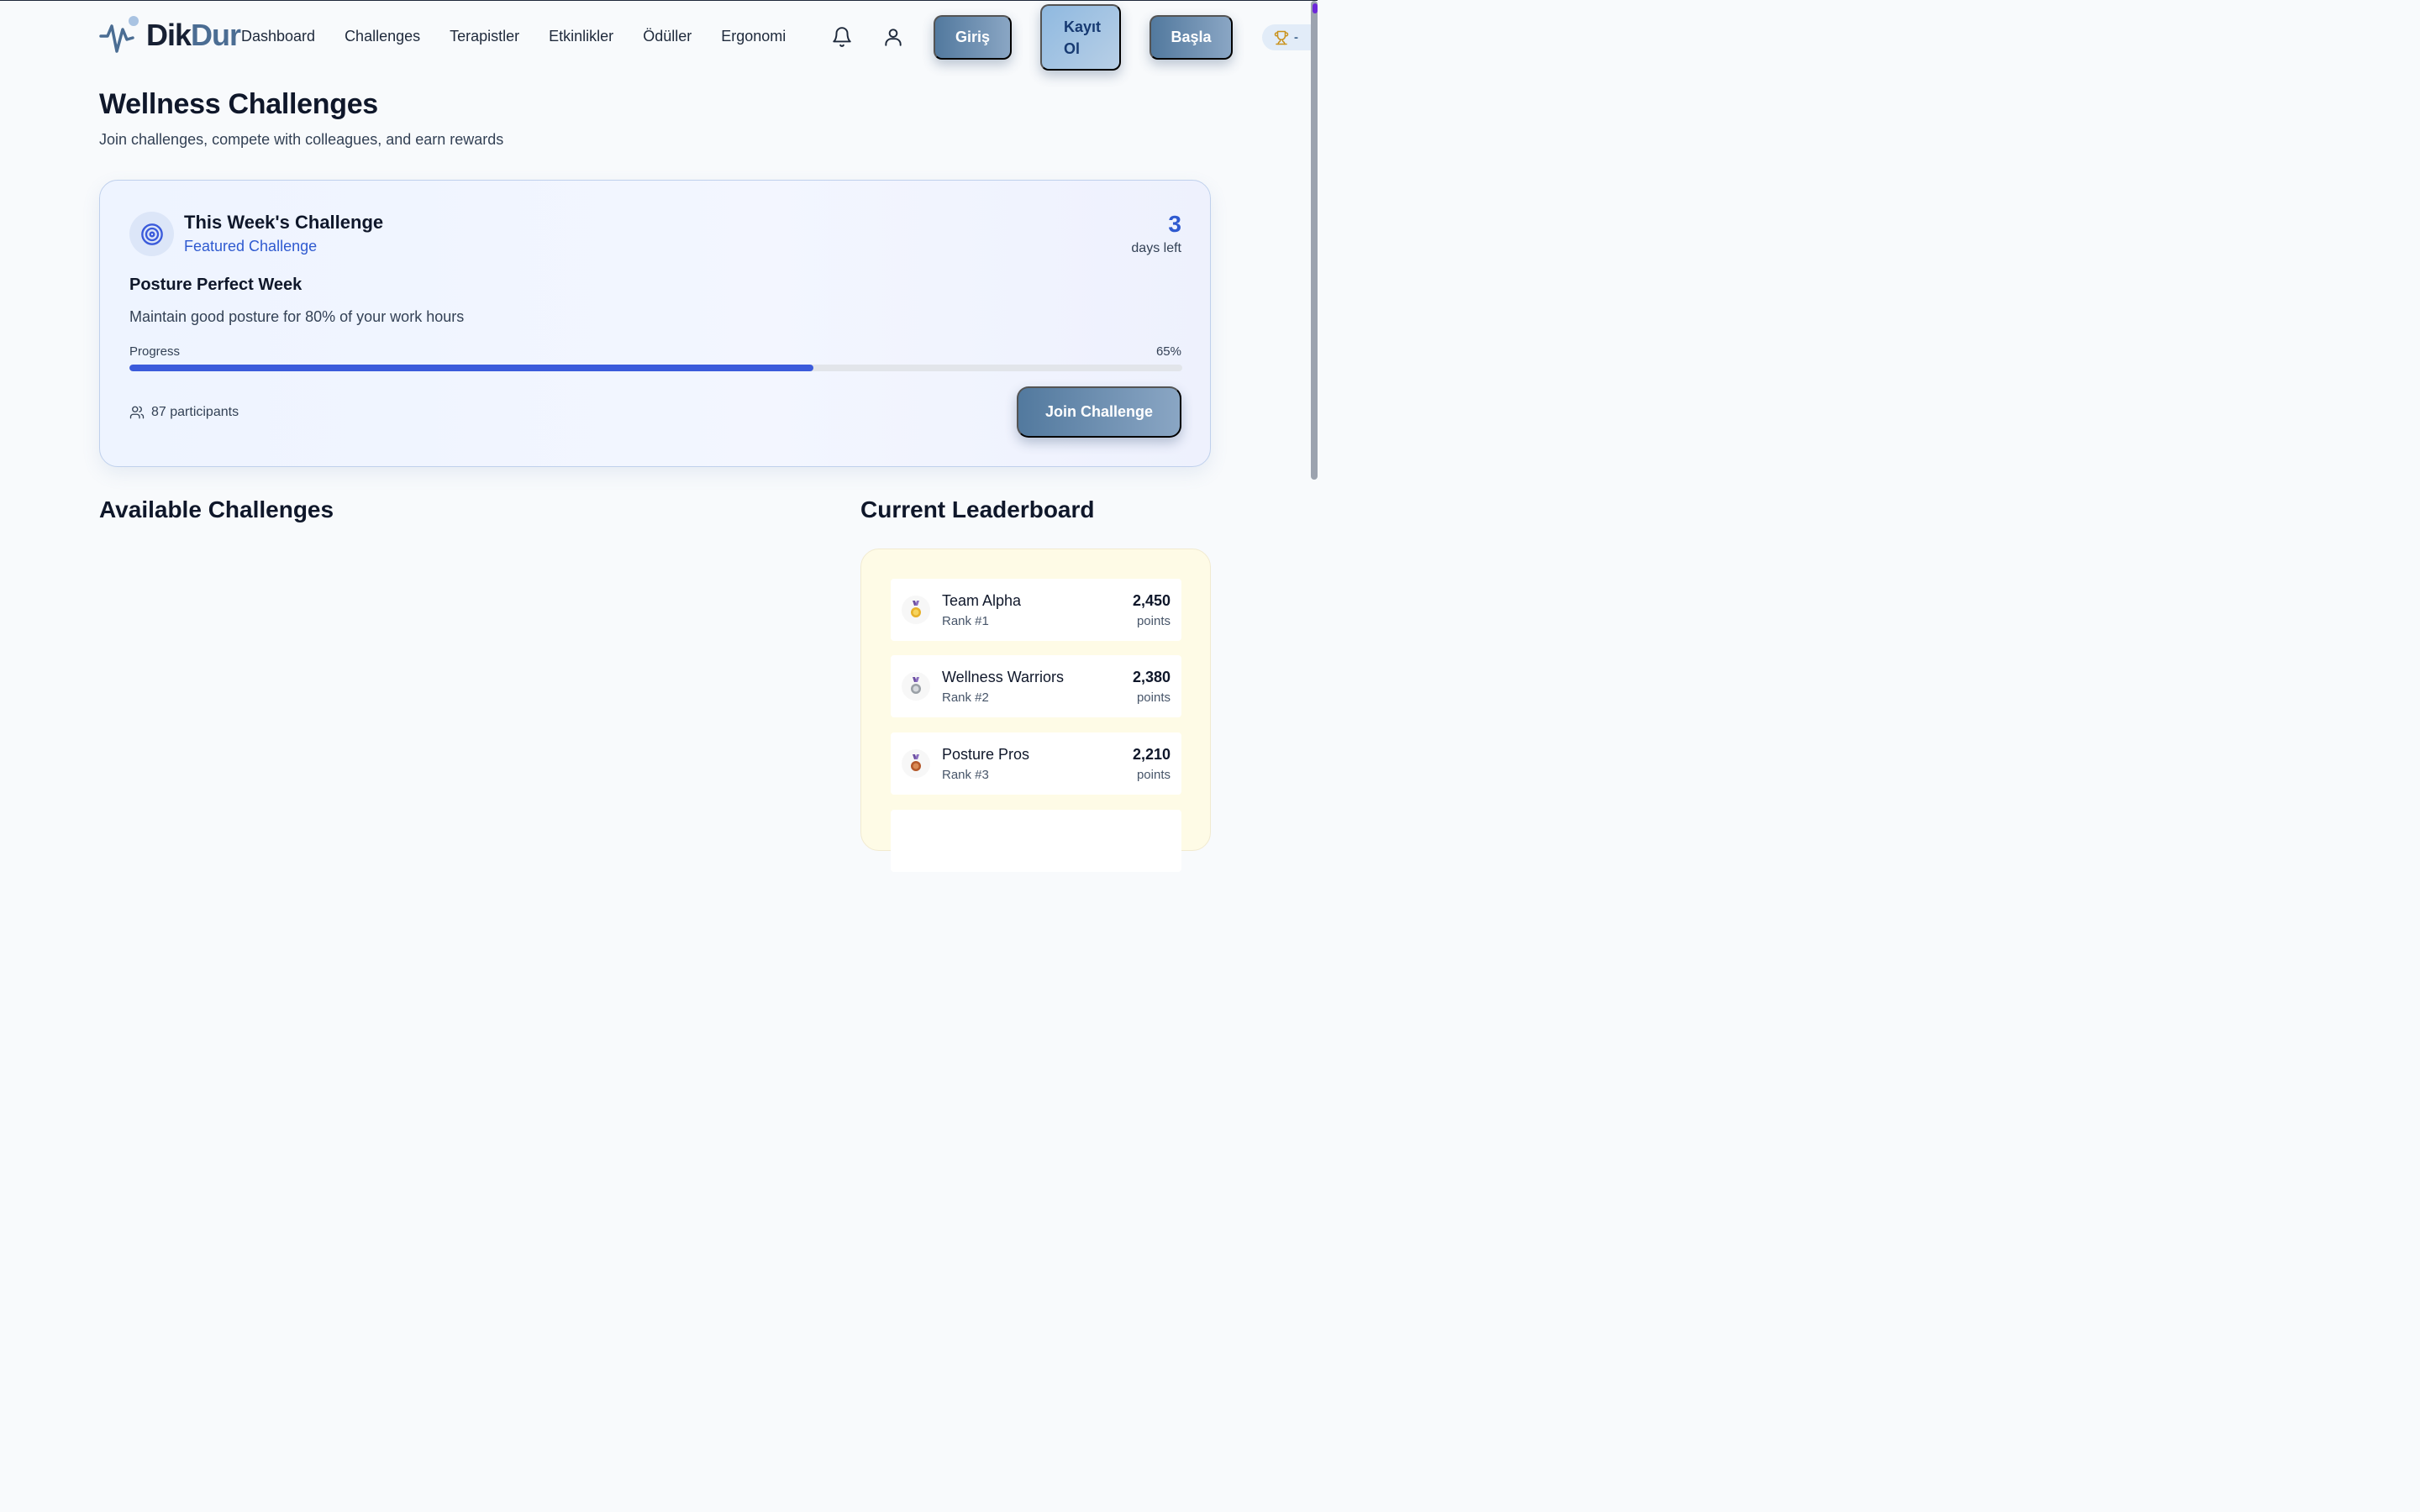 The width and height of the screenshot is (2420, 1512). What do you see at coordinates (986, 754) in the screenshot?
I see `team-name: Posture Pros` at bounding box center [986, 754].